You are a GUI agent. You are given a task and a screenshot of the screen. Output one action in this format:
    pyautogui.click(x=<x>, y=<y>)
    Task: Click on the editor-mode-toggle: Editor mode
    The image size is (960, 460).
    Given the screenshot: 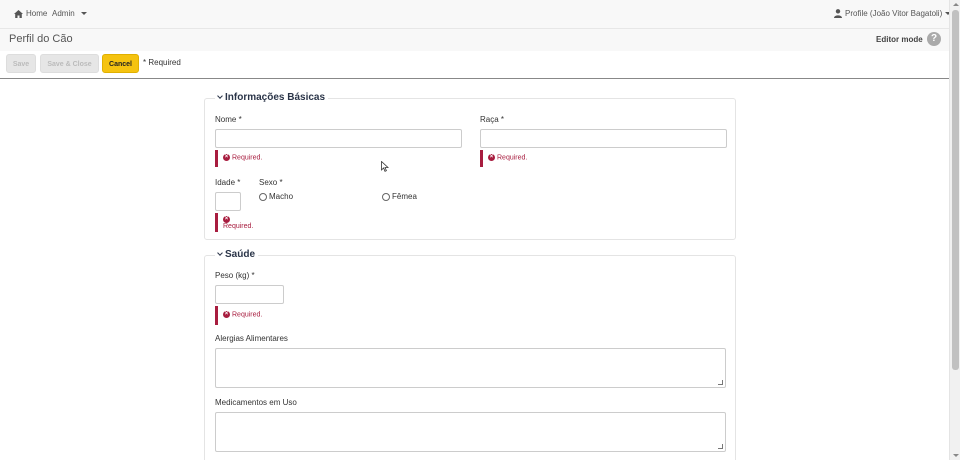 What is the action you would take?
    pyautogui.click(x=899, y=39)
    